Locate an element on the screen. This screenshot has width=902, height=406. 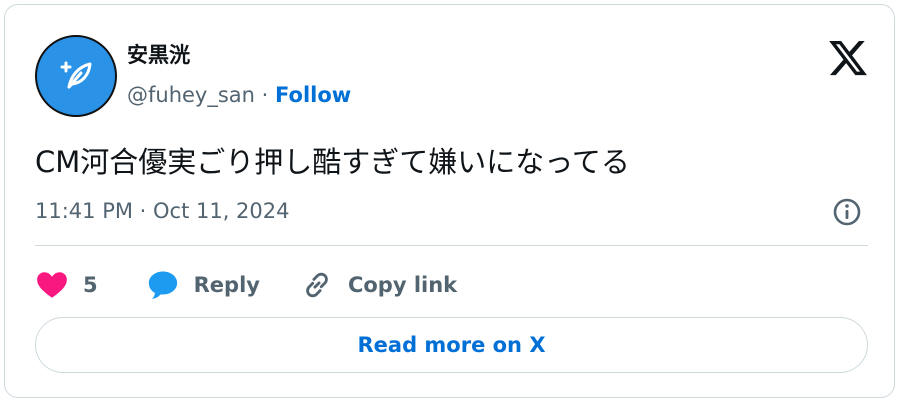
link-icon is located at coordinates (317, 285).